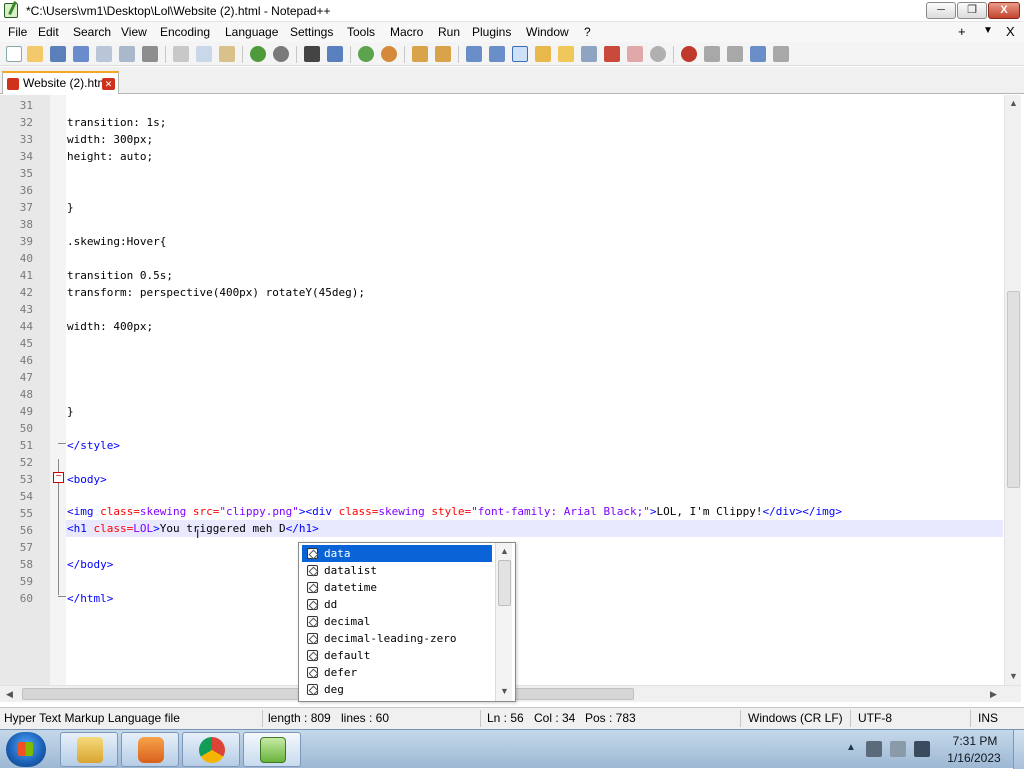 Image resolution: width=1024 pixels, height=769 pixels. I want to click on sync-v-icon, so click(420, 54).